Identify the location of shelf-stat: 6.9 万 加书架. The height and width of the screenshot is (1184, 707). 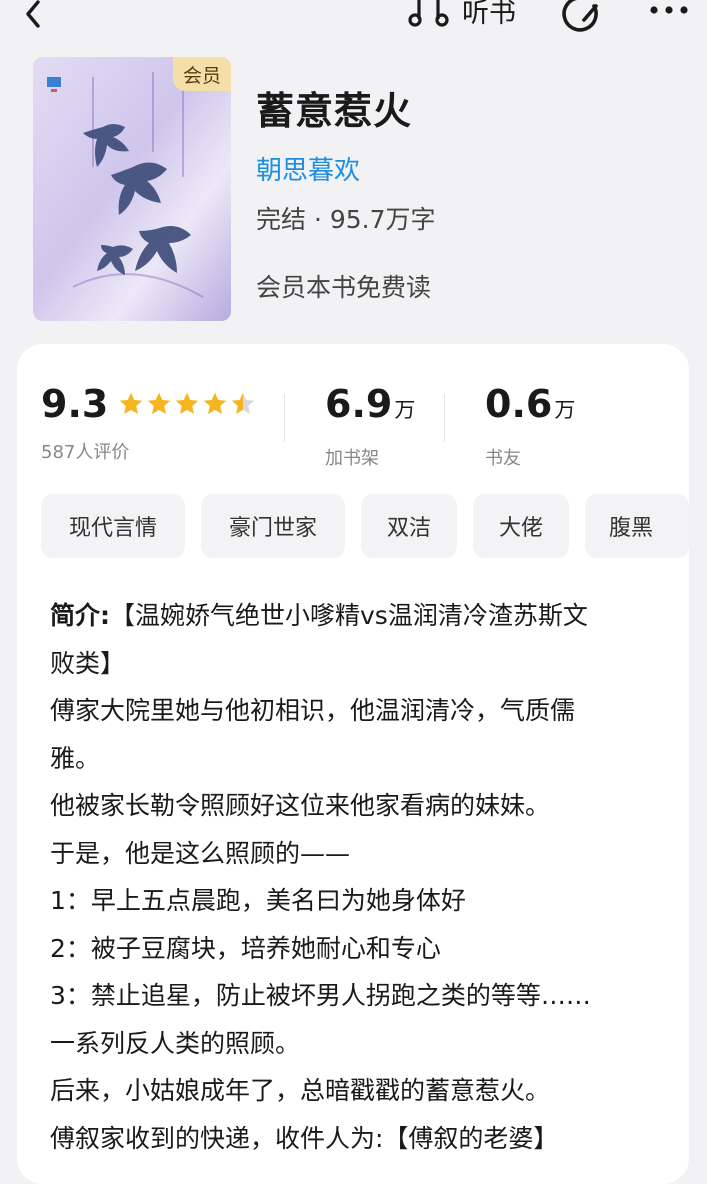
(370, 426).